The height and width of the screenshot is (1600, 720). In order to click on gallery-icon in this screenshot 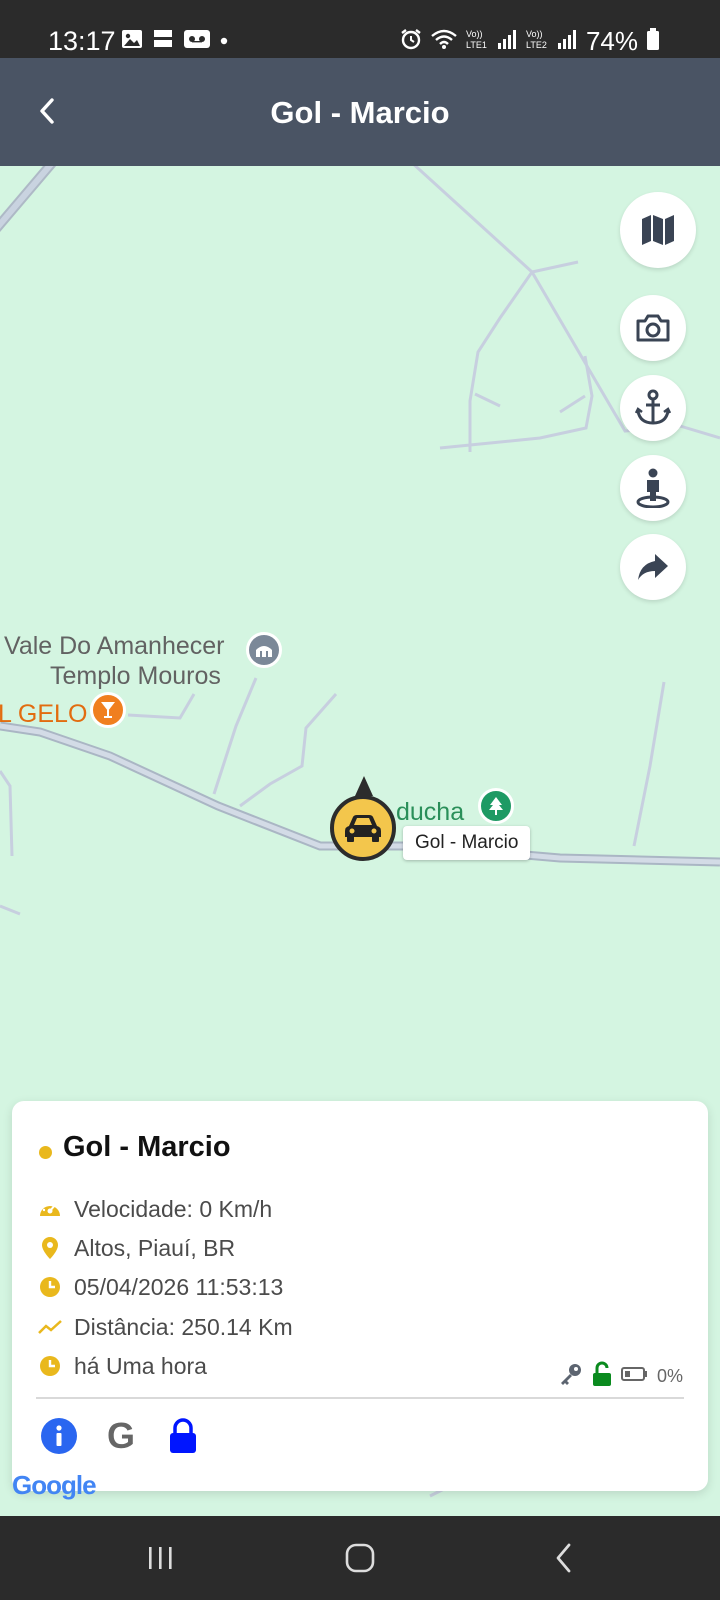, I will do `click(132, 41)`.